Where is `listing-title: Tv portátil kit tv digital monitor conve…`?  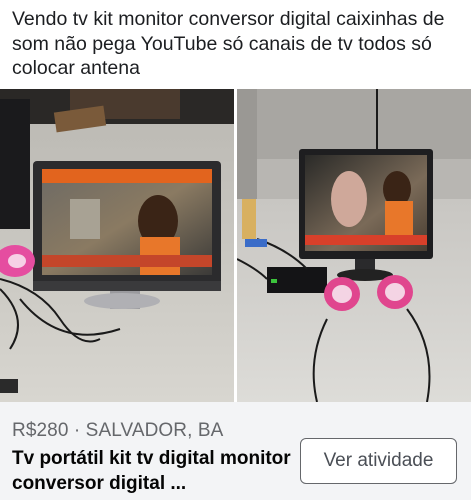 listing-title: Tv portátil kit tv digital monitor conve… is located at coordinates (154, 471).